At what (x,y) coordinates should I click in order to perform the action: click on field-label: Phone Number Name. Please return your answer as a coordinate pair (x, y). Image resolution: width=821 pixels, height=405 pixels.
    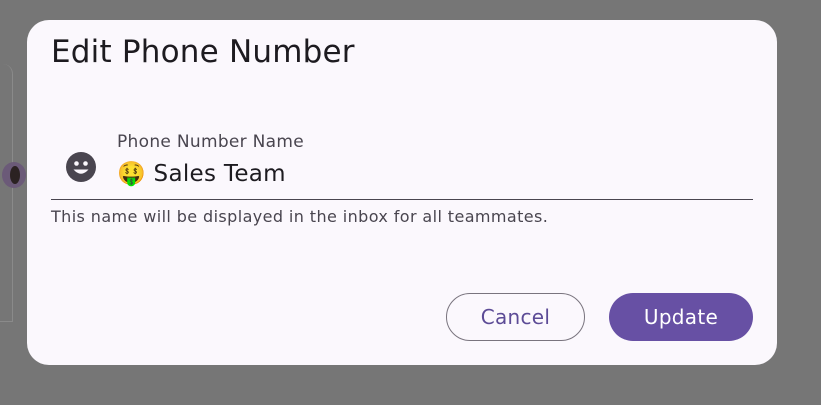
    Looking at the image, I should click on (211, 142).